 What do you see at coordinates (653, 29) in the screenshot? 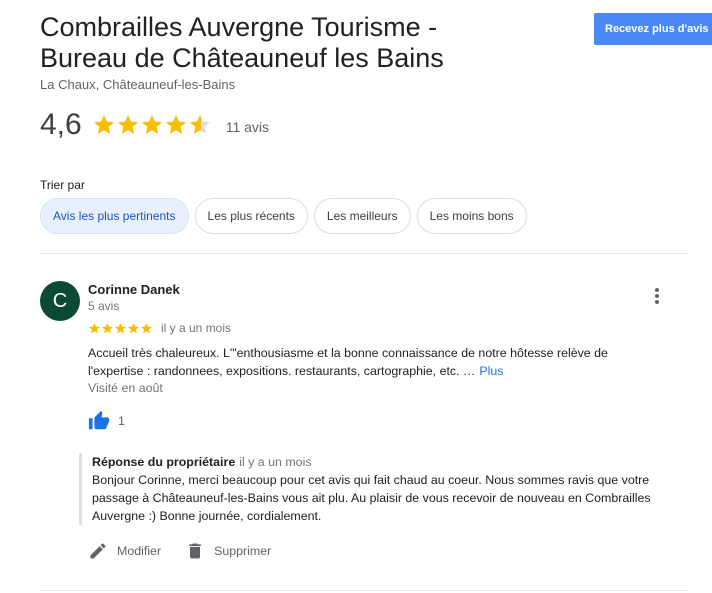
I see `get-more-reviews-button: Recevez plus d'avis` at bounding box center [653, 29].